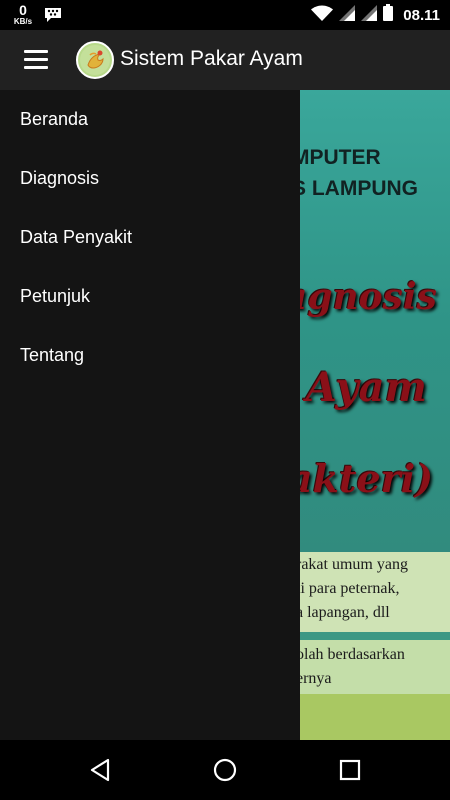  I want to click on recents-icon, so click(350, 770).